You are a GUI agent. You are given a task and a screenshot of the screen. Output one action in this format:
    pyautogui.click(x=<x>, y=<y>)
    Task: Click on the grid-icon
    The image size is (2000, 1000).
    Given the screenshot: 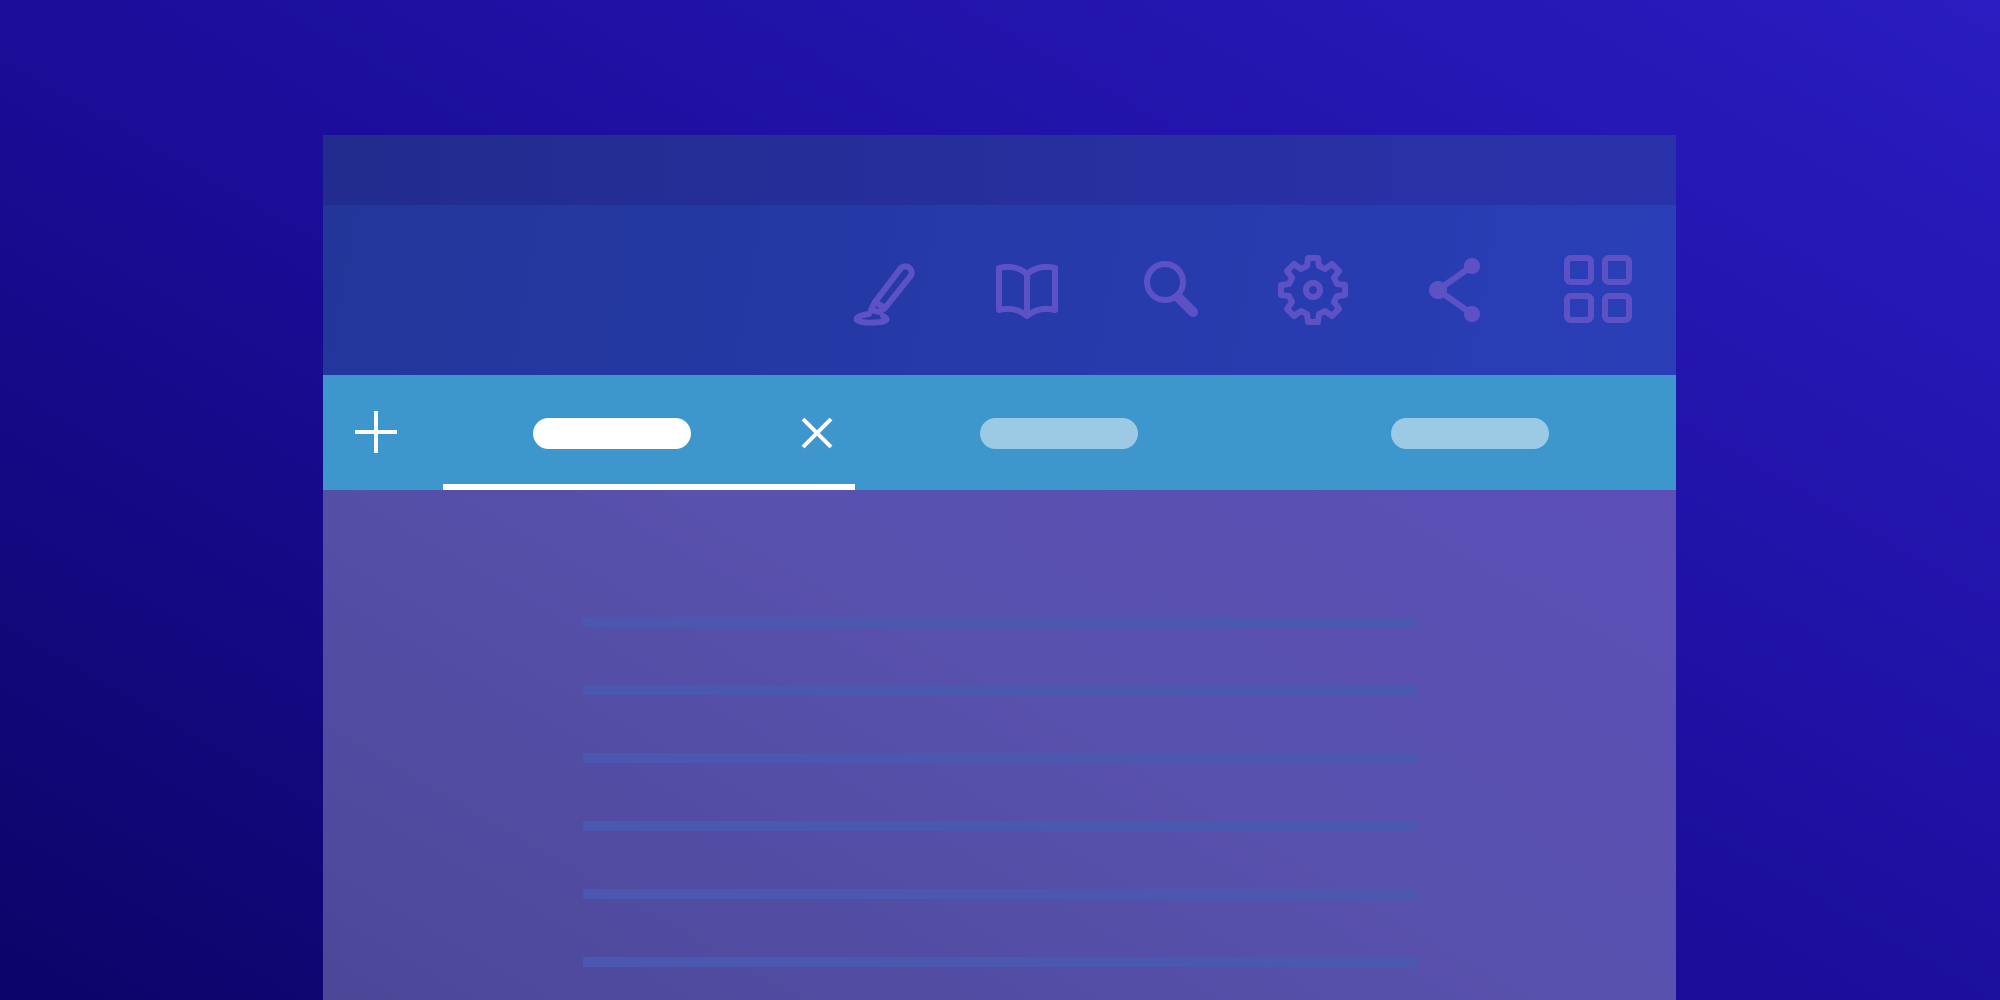 What is the action you would take?
    pyautogui.click(x=1598, y=289)
    